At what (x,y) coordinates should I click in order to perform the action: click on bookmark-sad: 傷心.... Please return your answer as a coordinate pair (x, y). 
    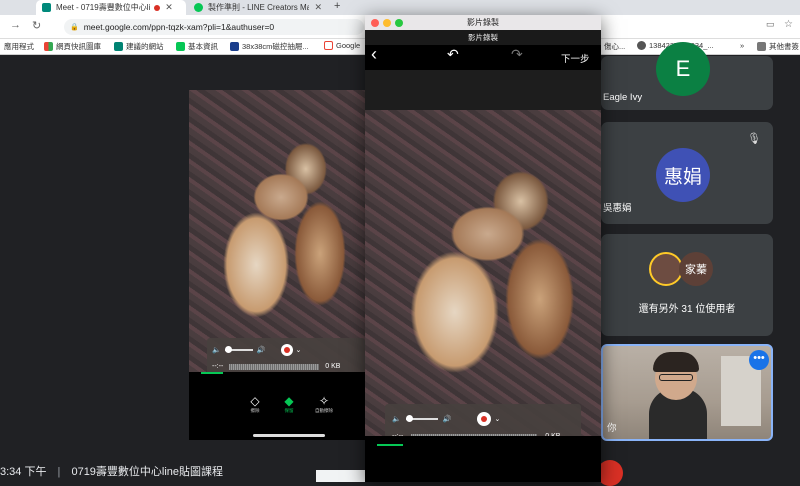
    Looking at the image, I should click on (614, 46).